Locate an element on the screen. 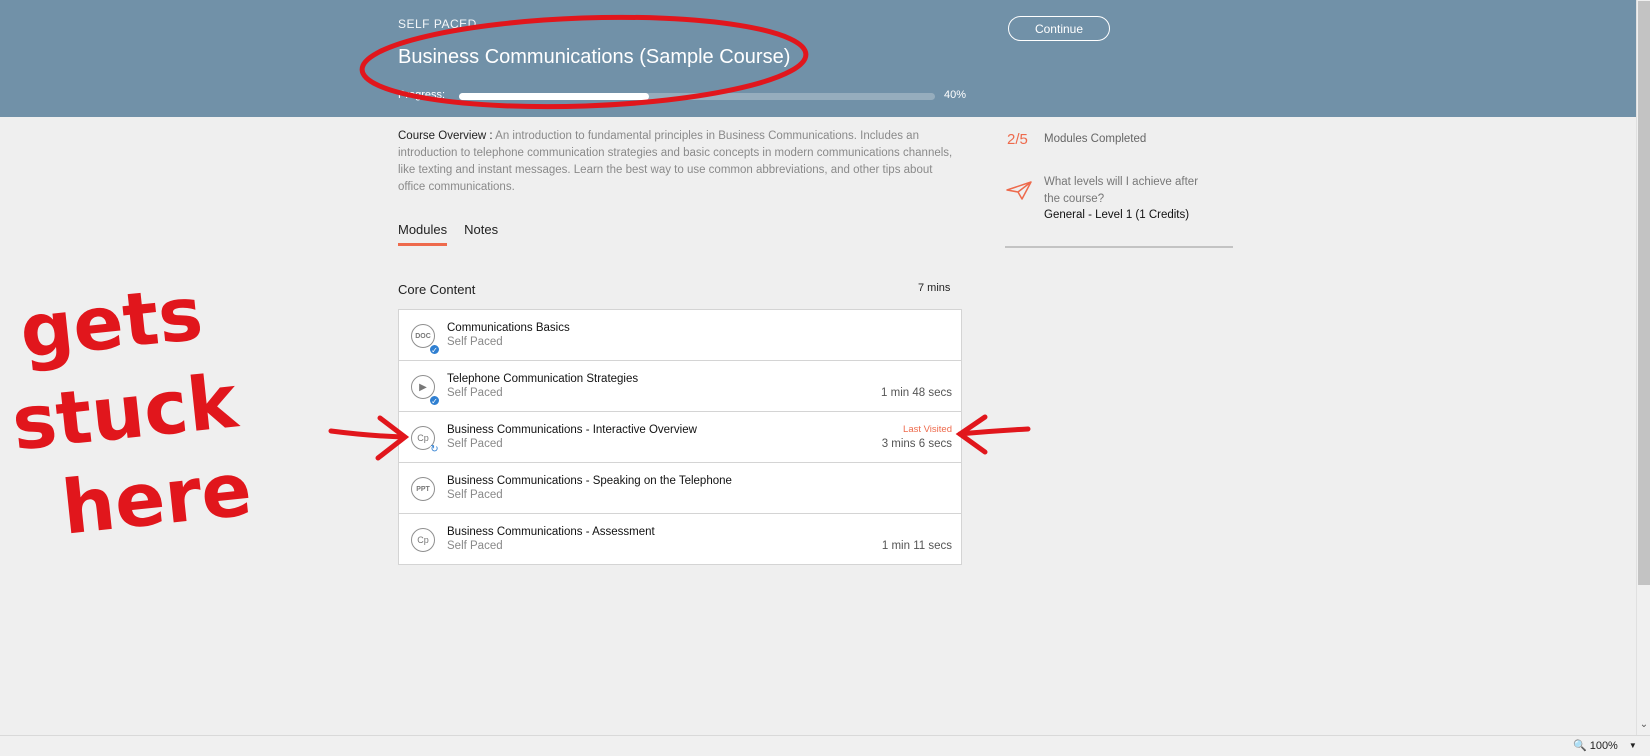 This screenshot has width=1650, height=756. zoom-dropdown-icon: ▼ is located at coordinates (1633, 745).